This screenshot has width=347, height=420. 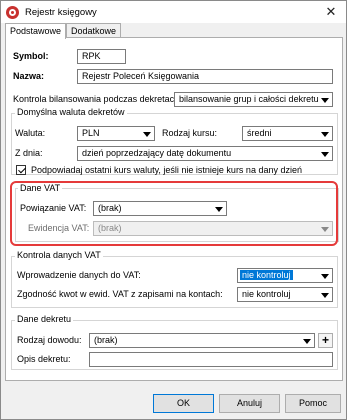 I want to click on wprowadzenie-vat-label: Wprowadzenie danych do VAT:, so click(x=79, y=275).